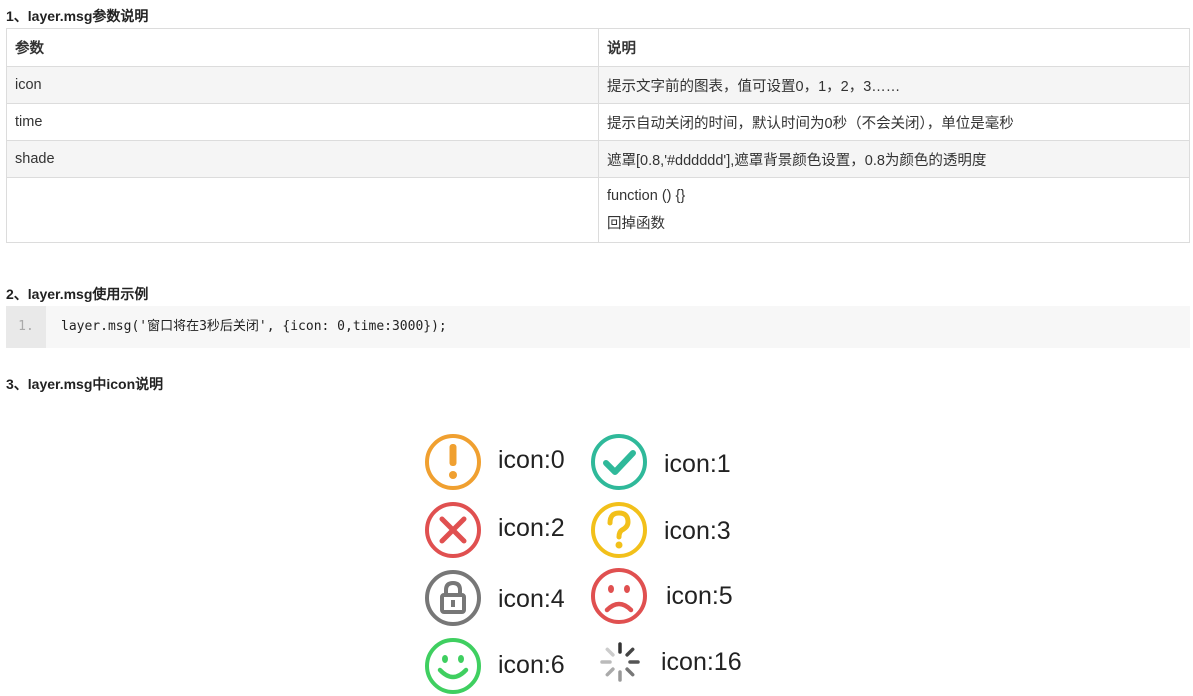  I want to click on question-icon, so click(619, 530).